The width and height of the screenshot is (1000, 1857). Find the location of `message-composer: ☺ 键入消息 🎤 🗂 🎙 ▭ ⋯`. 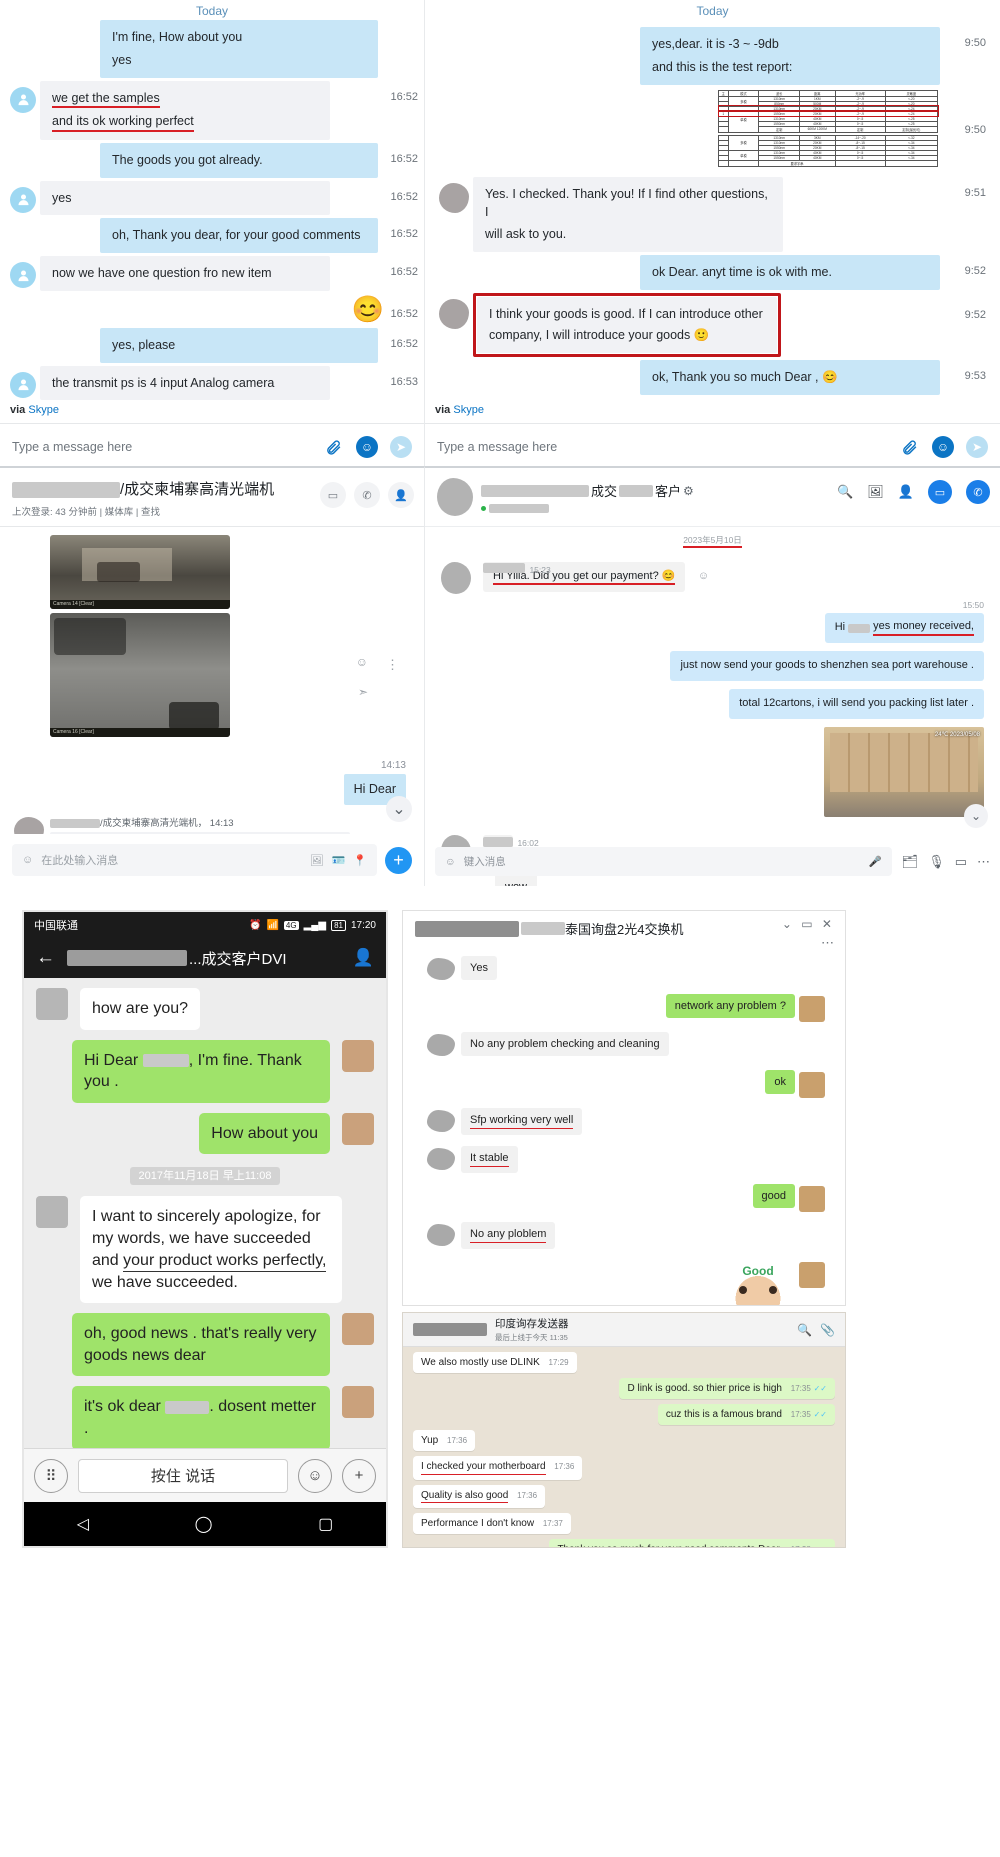

message-composer: ☺ 键入消息 🎤 🗂 🎙 ▭ ⋯ is located at coordinates (712, 861).